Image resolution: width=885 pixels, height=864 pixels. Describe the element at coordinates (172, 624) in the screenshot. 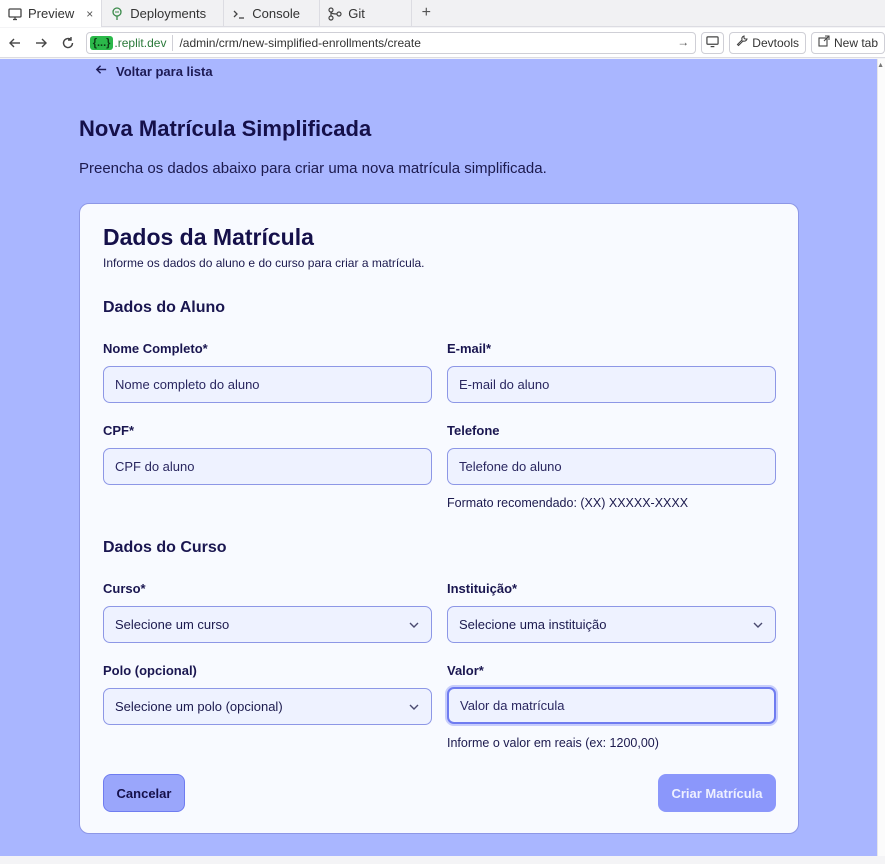

I see `course-select-value: Selecione um curso` at that location.